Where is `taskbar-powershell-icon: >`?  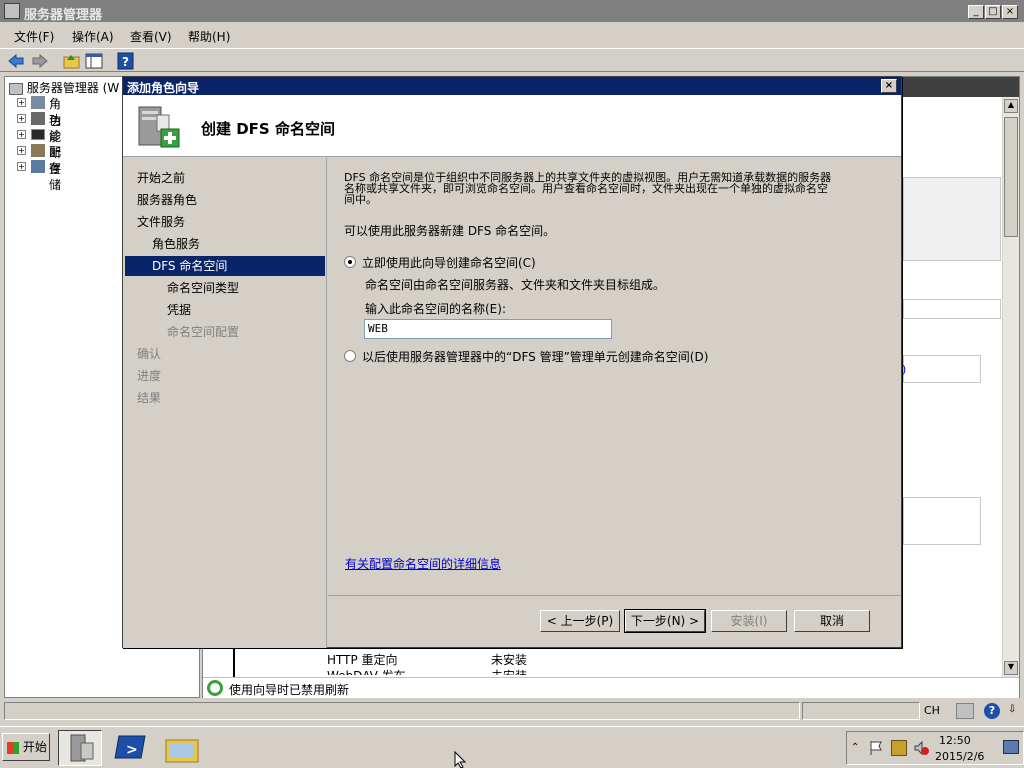
taskbar-powershell-icon: > is located at coordinates (132, 748).